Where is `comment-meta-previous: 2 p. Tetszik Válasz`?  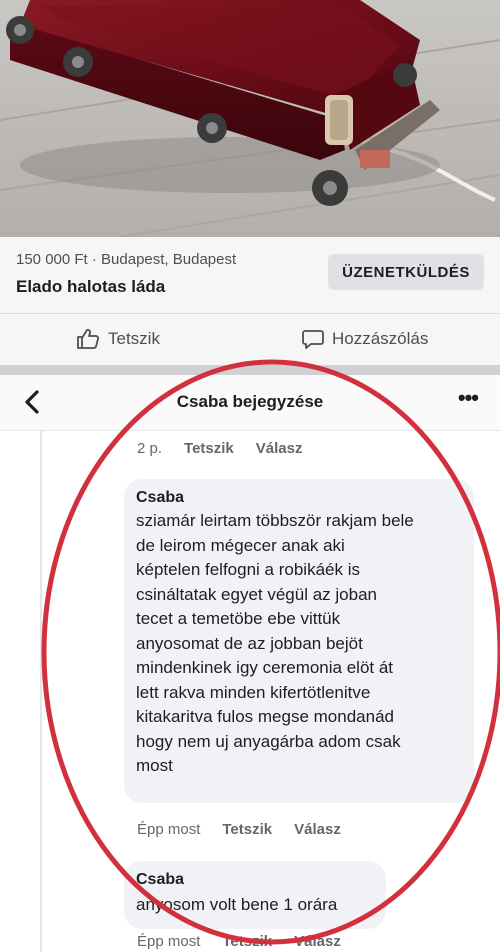
comment-meta-previous: 2 p. Tetszik Válasz is located at coordinates (219, 448).